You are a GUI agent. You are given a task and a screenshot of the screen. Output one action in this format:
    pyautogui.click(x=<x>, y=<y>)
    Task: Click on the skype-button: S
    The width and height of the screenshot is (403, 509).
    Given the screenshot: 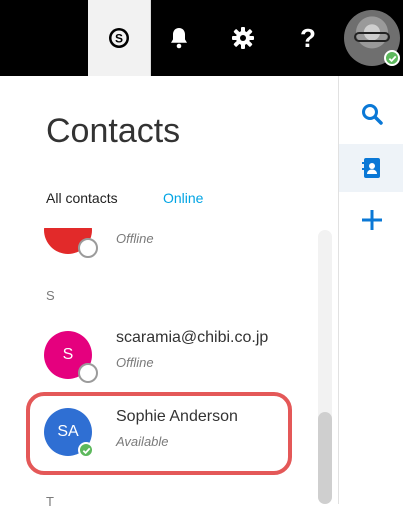 What is the action you would take?
    pyautogui.click(x=119, y=38)
    